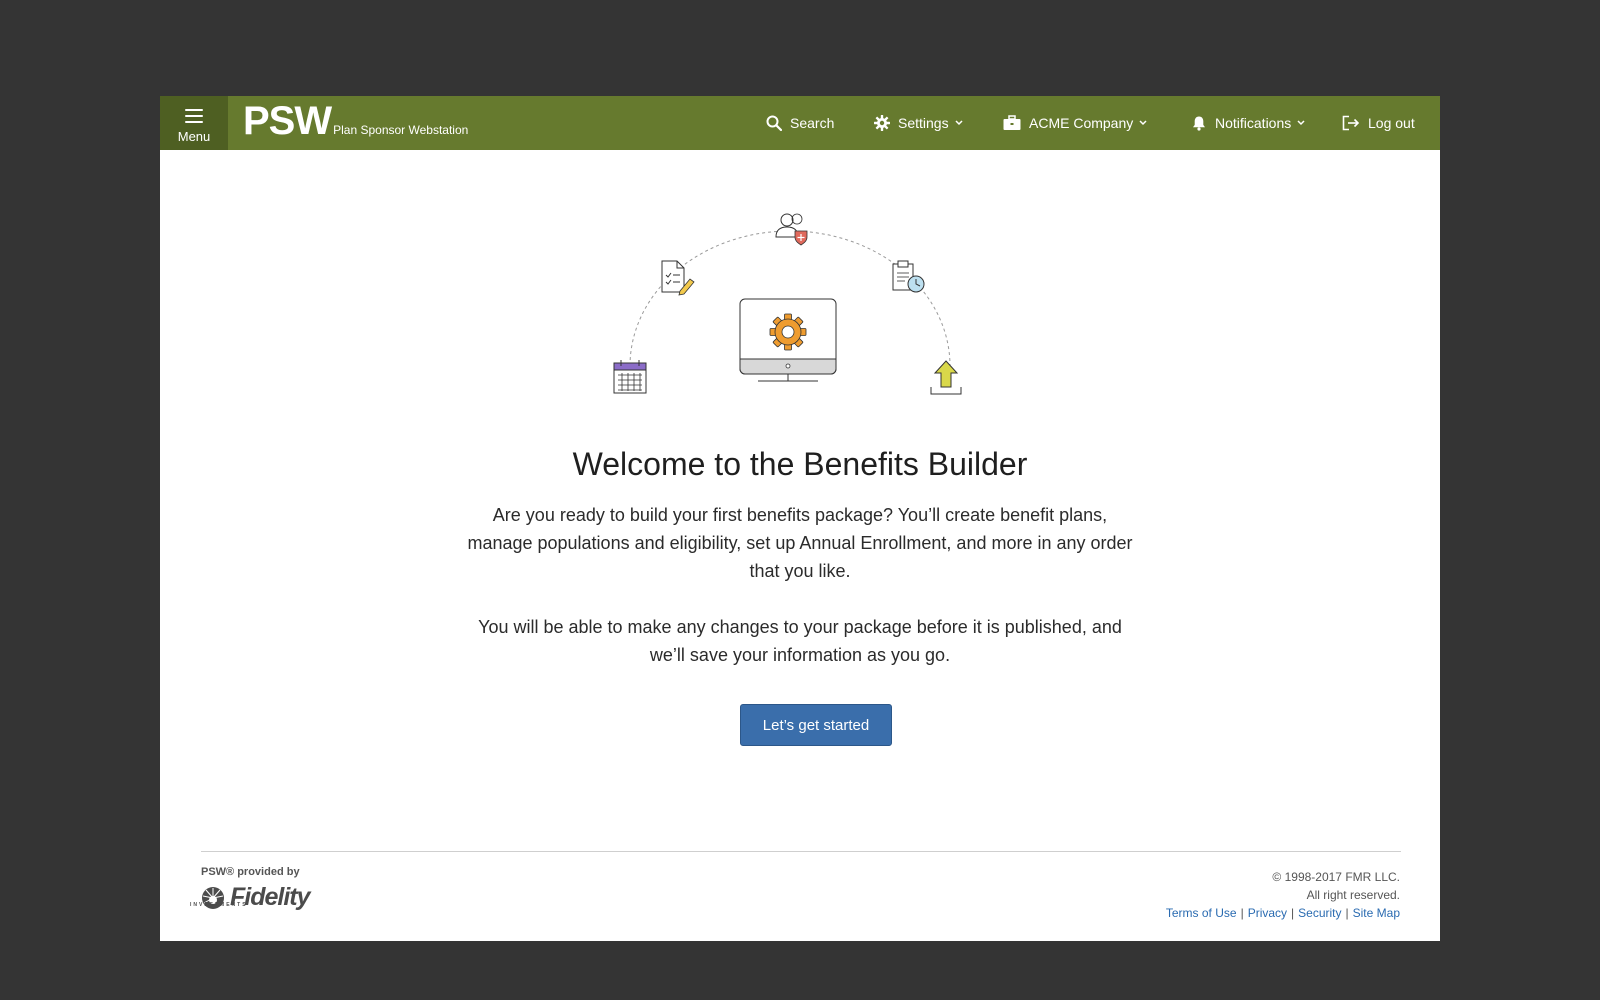  What do you see at coordinates (1081, 123) in the screenshot?
I see `company-label: ACME Company` at bounding box center [1081, 123].